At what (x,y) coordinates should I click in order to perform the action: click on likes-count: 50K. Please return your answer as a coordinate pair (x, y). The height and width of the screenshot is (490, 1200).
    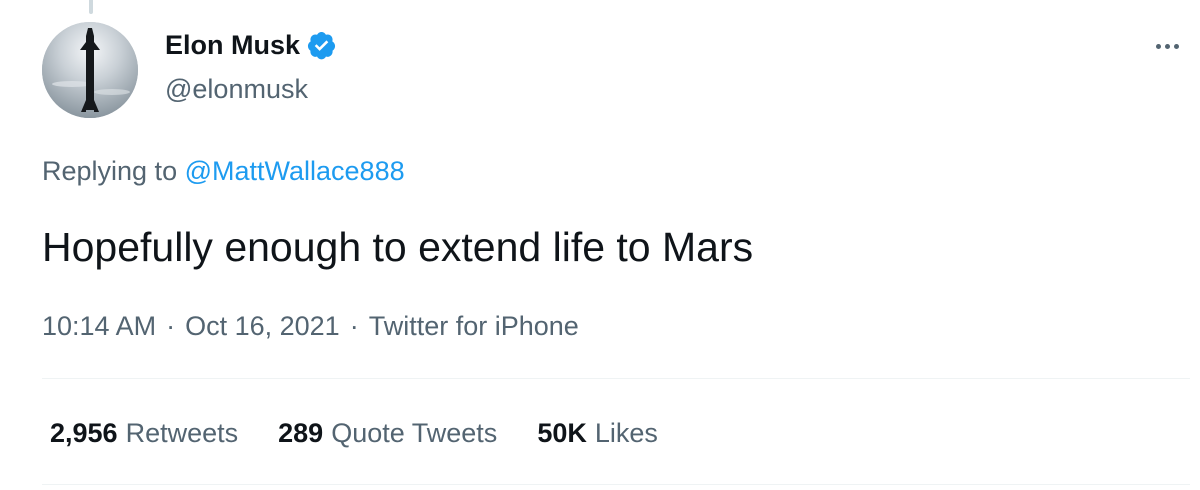
    Looking at the image, I should click on (562, 433).